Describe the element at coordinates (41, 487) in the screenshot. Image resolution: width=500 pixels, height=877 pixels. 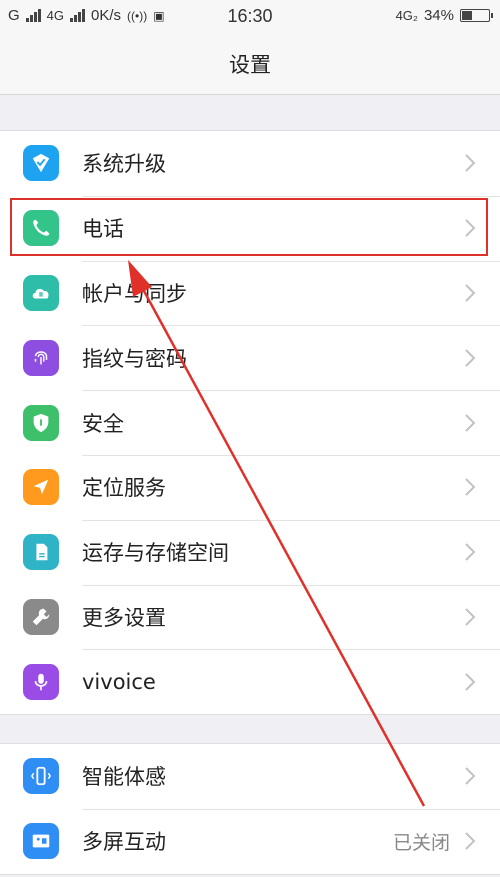
I see `location-icon` at that location.